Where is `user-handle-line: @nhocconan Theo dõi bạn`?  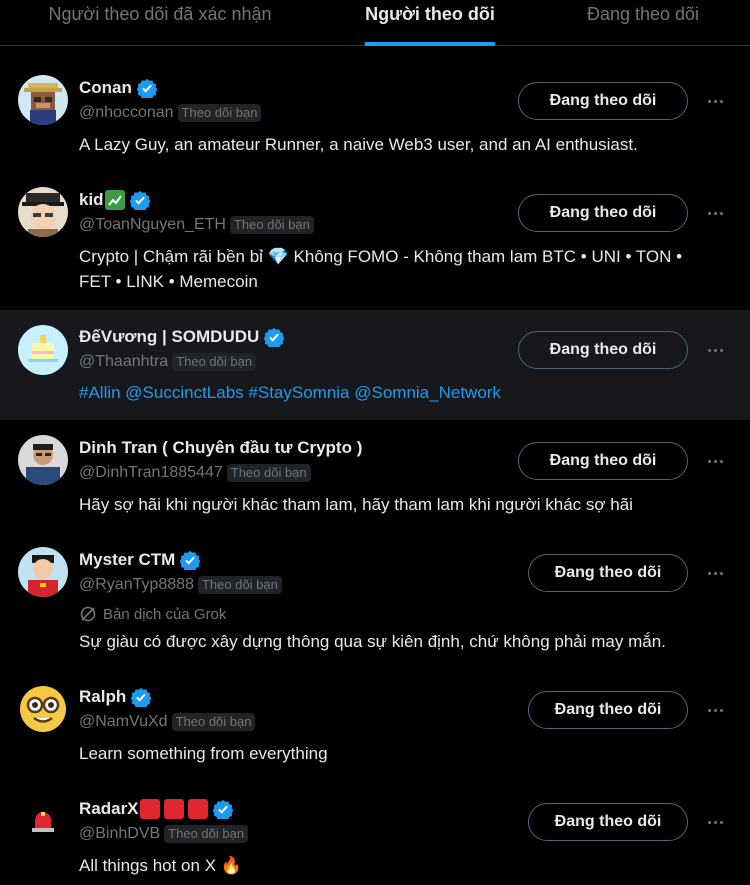
user-handle-line: @nhocconan Theo dõi bạn is located at coordinates (170, 113).